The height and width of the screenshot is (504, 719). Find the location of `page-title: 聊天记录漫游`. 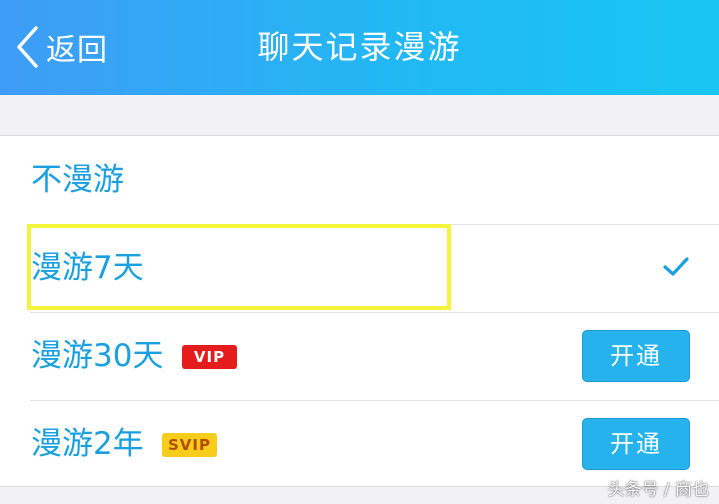

page-title: 聊天记录漫游 is located at coordinates (359, 47).